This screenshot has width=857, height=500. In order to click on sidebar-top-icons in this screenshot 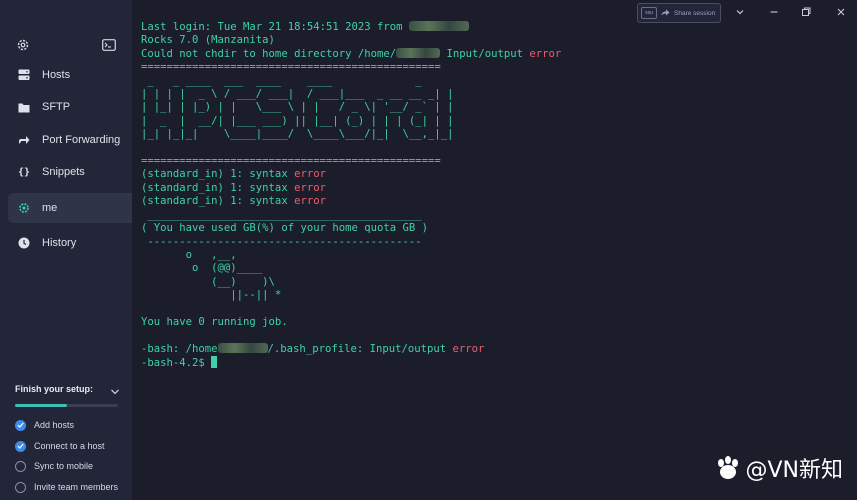, I will do `click(66, 48)`.